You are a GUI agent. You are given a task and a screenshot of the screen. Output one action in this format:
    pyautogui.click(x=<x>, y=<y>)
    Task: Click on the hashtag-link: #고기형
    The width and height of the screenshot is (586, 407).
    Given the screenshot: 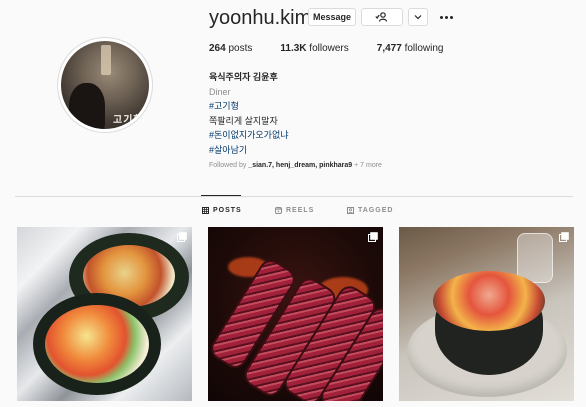 What is the action you would take?
    pyautogui.click(x=295, y=106)
    